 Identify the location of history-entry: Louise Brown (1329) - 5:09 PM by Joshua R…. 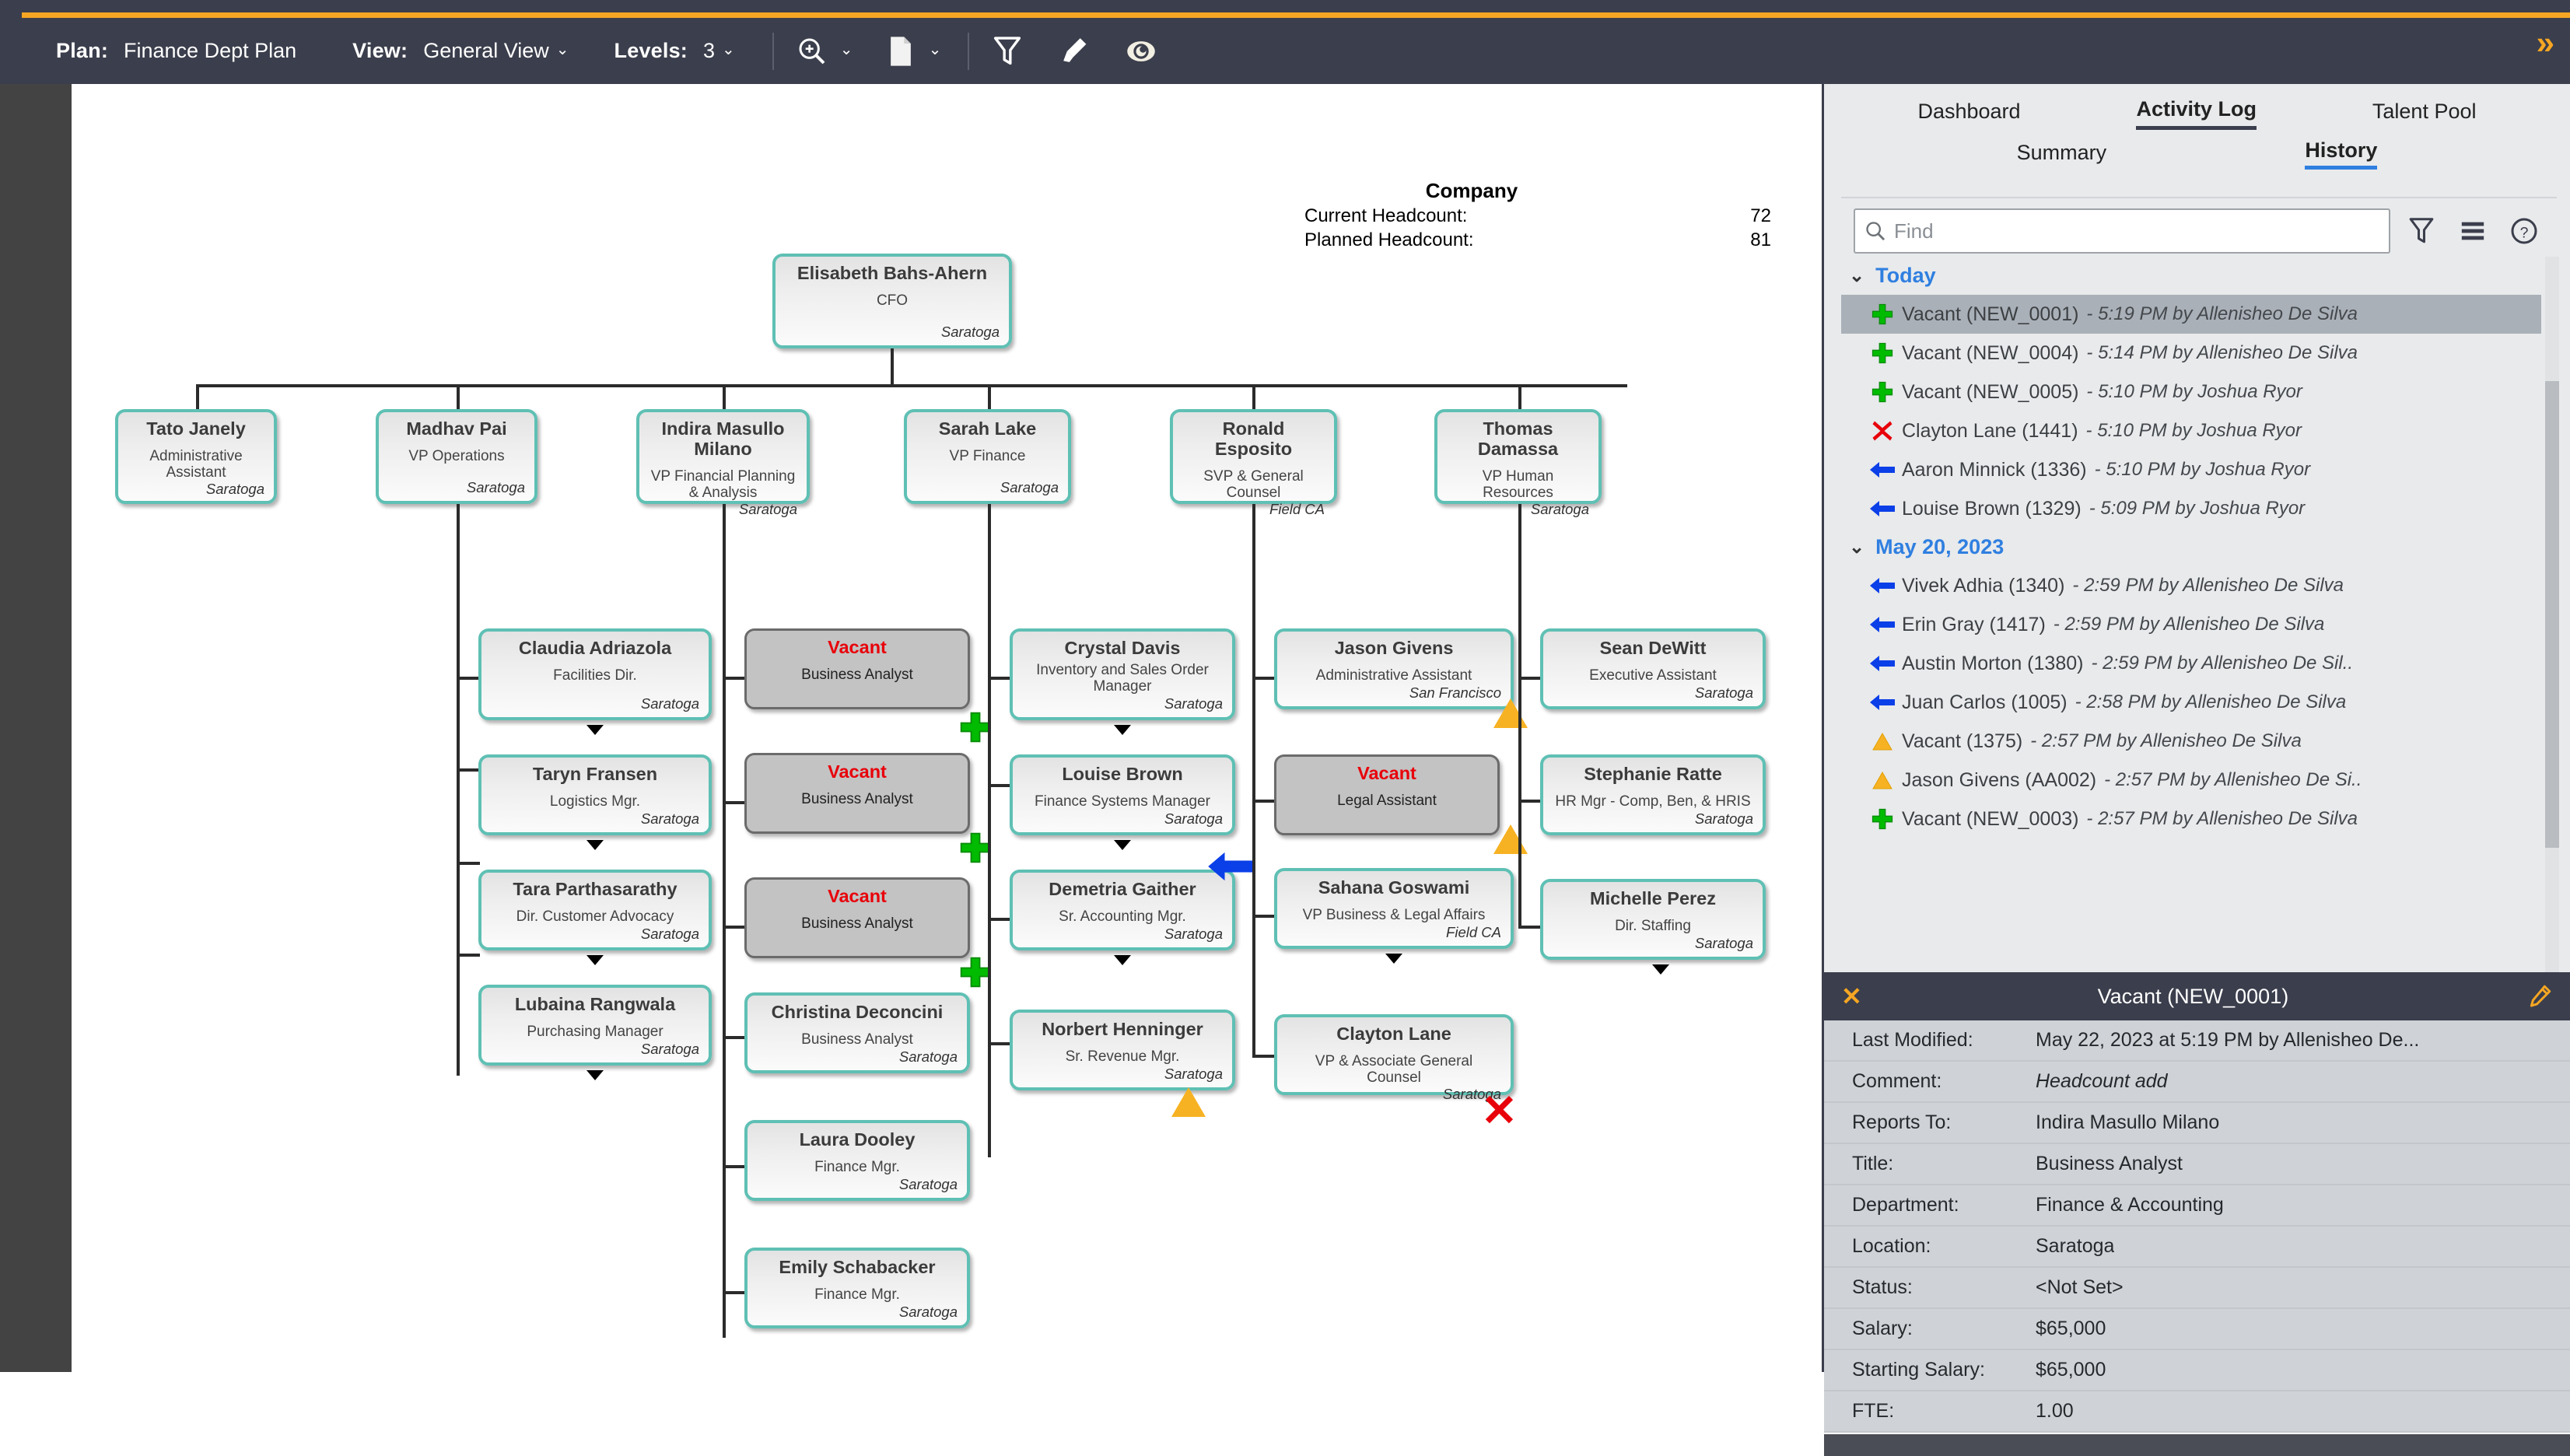
(2191, 509).